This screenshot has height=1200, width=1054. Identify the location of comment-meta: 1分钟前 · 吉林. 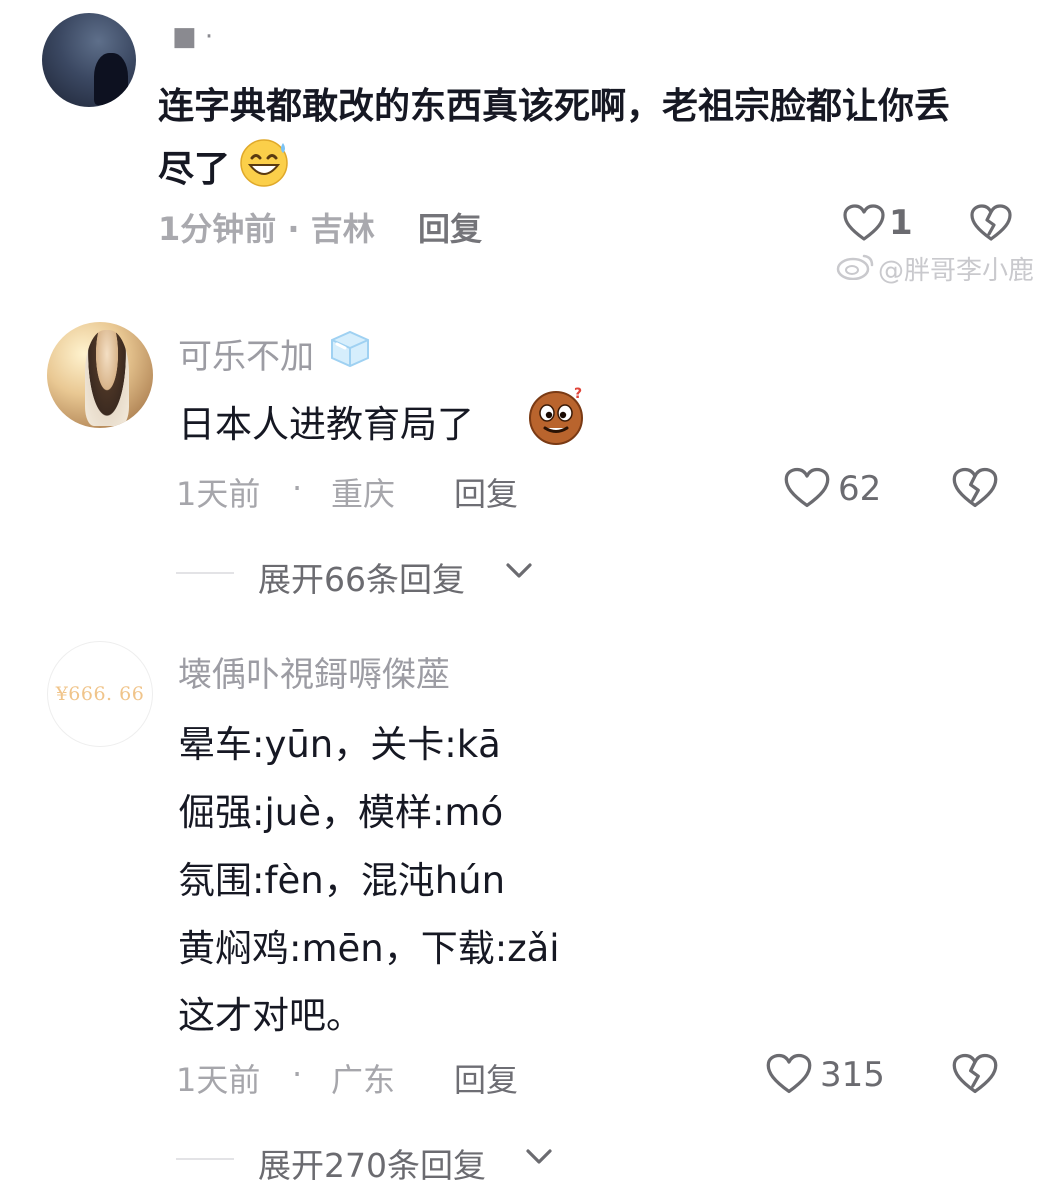
(266, 229).